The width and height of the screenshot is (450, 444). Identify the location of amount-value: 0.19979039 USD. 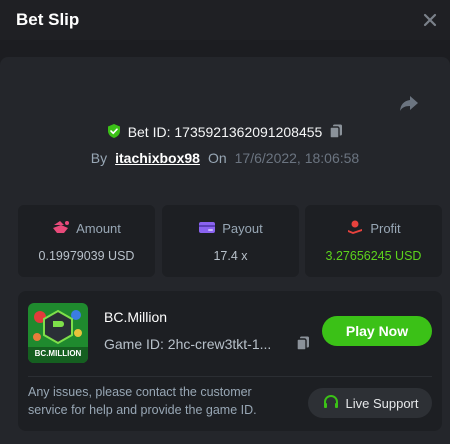
(86, 256).